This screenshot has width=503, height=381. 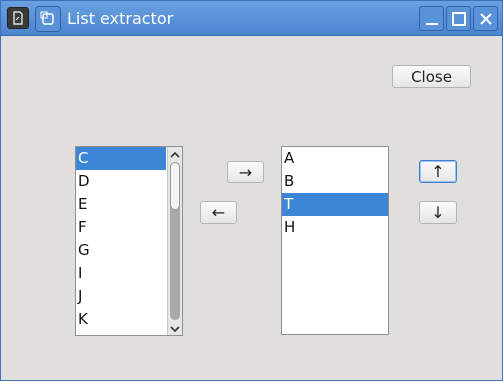 I want to click on move-down-button: ↓, so click(x=438, y=212).